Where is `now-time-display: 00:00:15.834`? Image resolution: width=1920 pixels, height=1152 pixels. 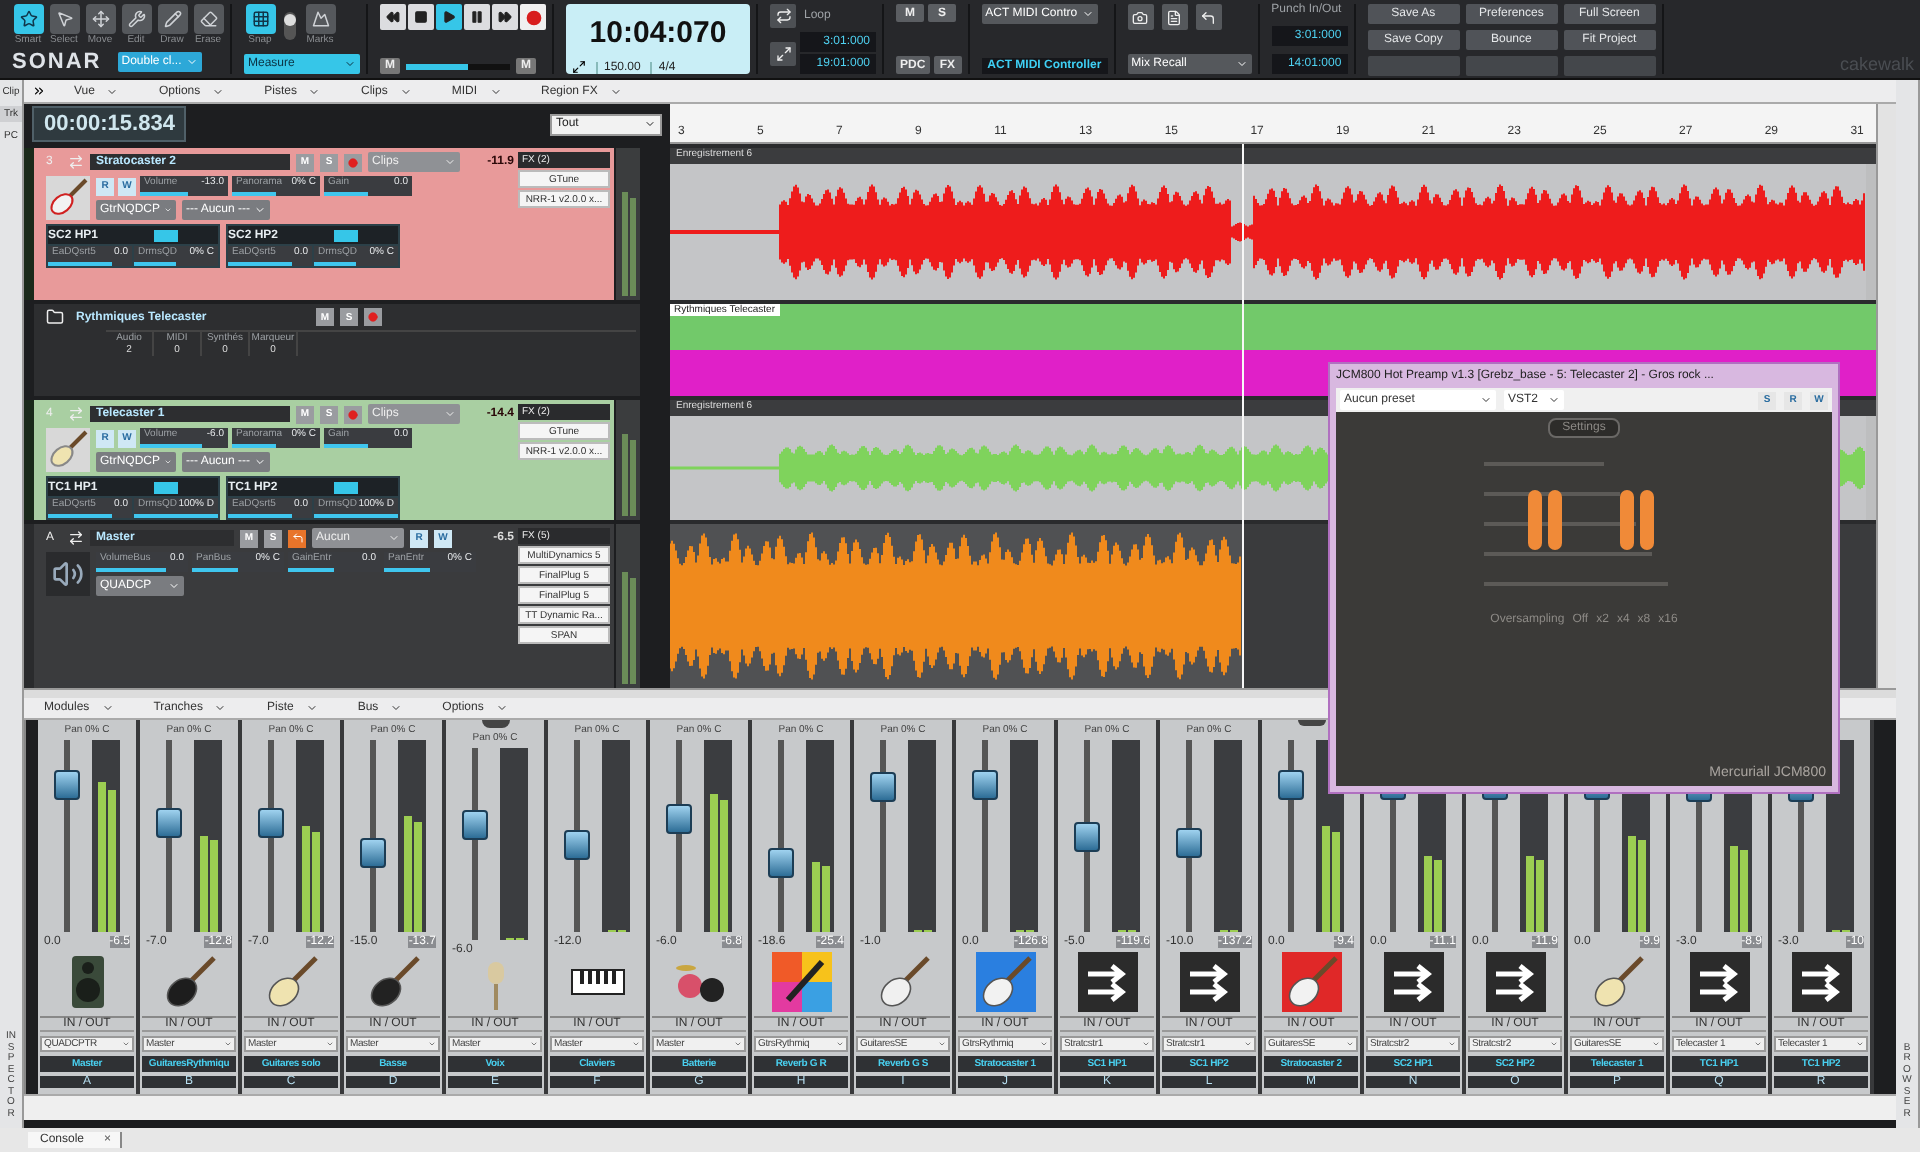
now-time-display: 00:00:15.834 is located at coordinates (109, 124).